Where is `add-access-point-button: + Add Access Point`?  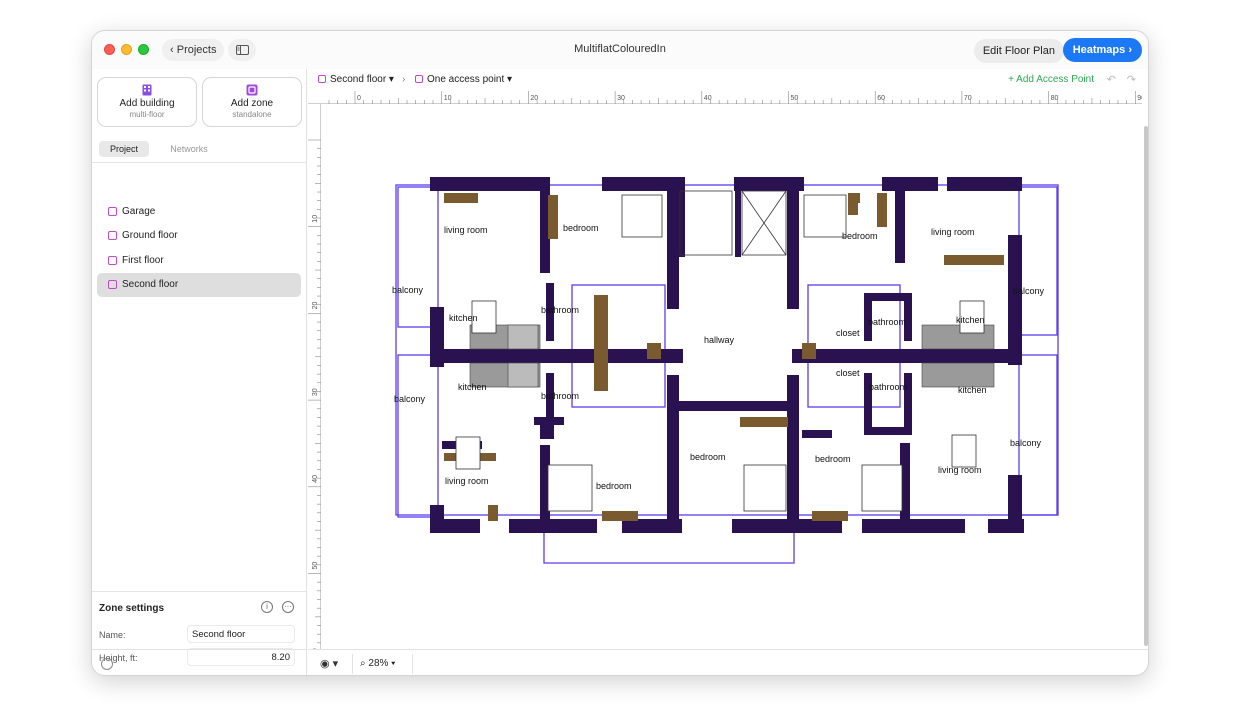
add-access-point-button: + Add Access Point is located at coordinates (1051, 79).